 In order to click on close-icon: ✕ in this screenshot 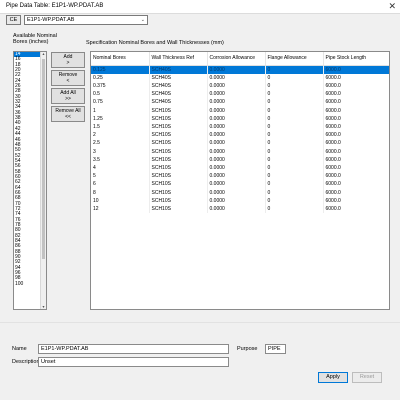, I will do `click(392, 6)`.